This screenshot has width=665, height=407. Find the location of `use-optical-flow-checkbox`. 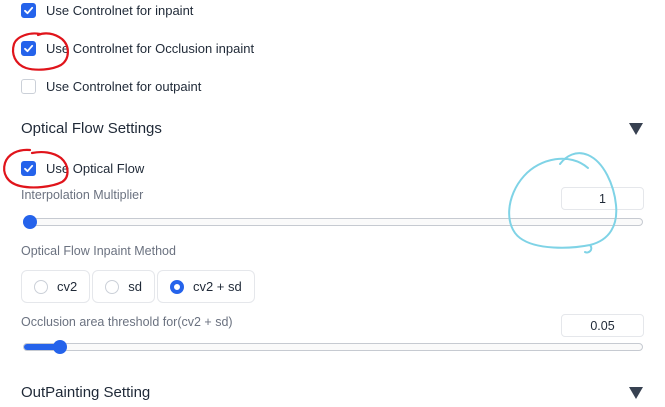

use-optical-flow-checkbox is located at coordinates (28, 168).